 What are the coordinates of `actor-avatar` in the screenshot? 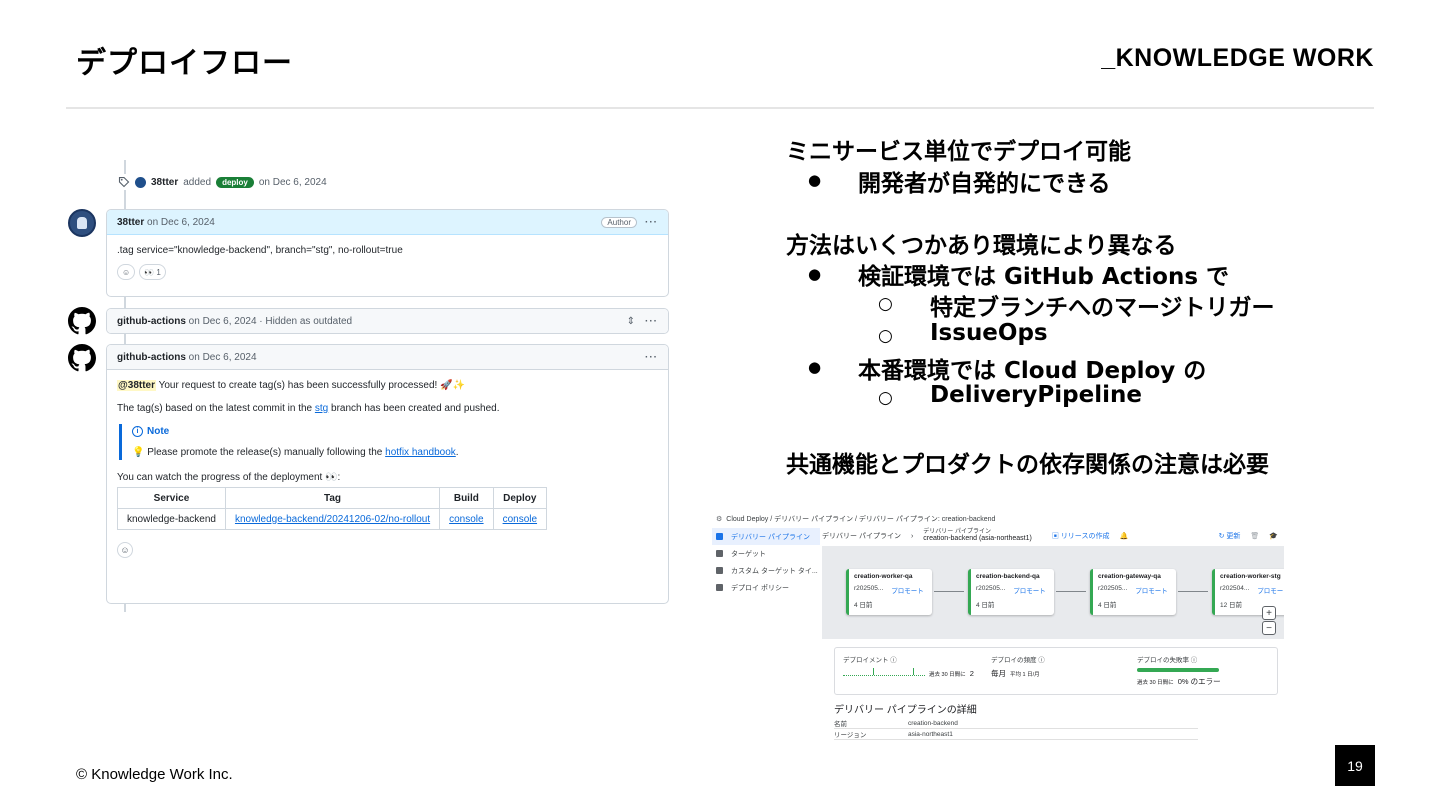 It's located at (140, 182).